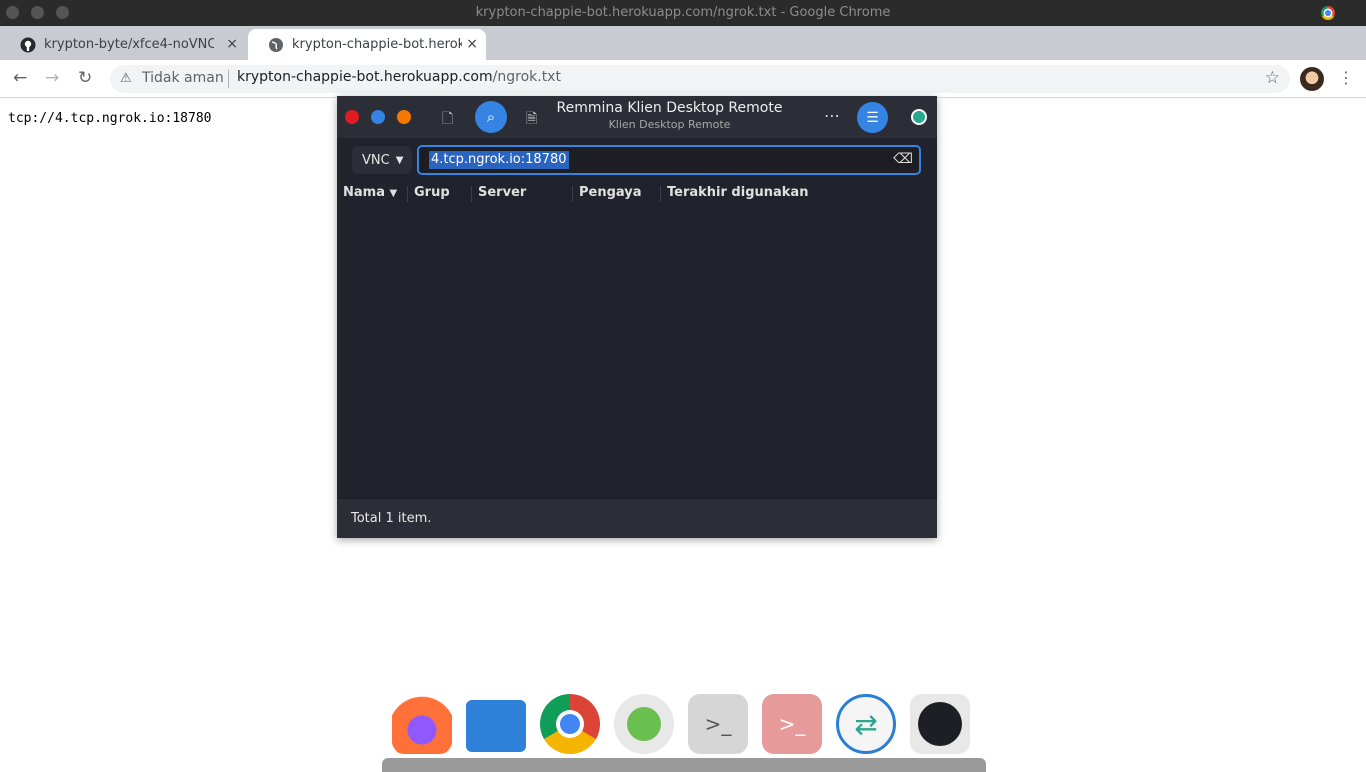 The height and width of the screenshot is (772, 1366). What do you see at coordinates (499, 160) in the screenshot?
I see `address-value: 4.tcp.ngrok.io:18780` at bounding box center [499, 160].